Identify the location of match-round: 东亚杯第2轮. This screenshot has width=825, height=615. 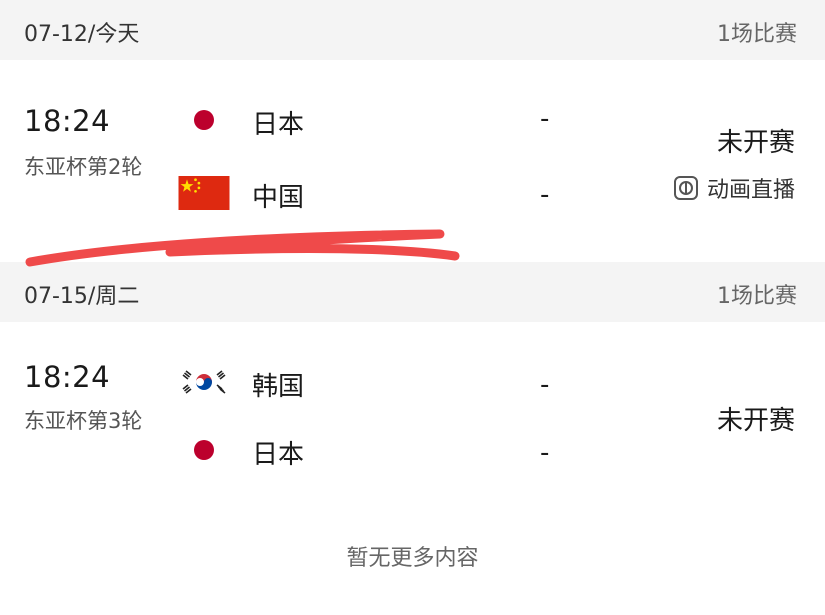
(83, 167).